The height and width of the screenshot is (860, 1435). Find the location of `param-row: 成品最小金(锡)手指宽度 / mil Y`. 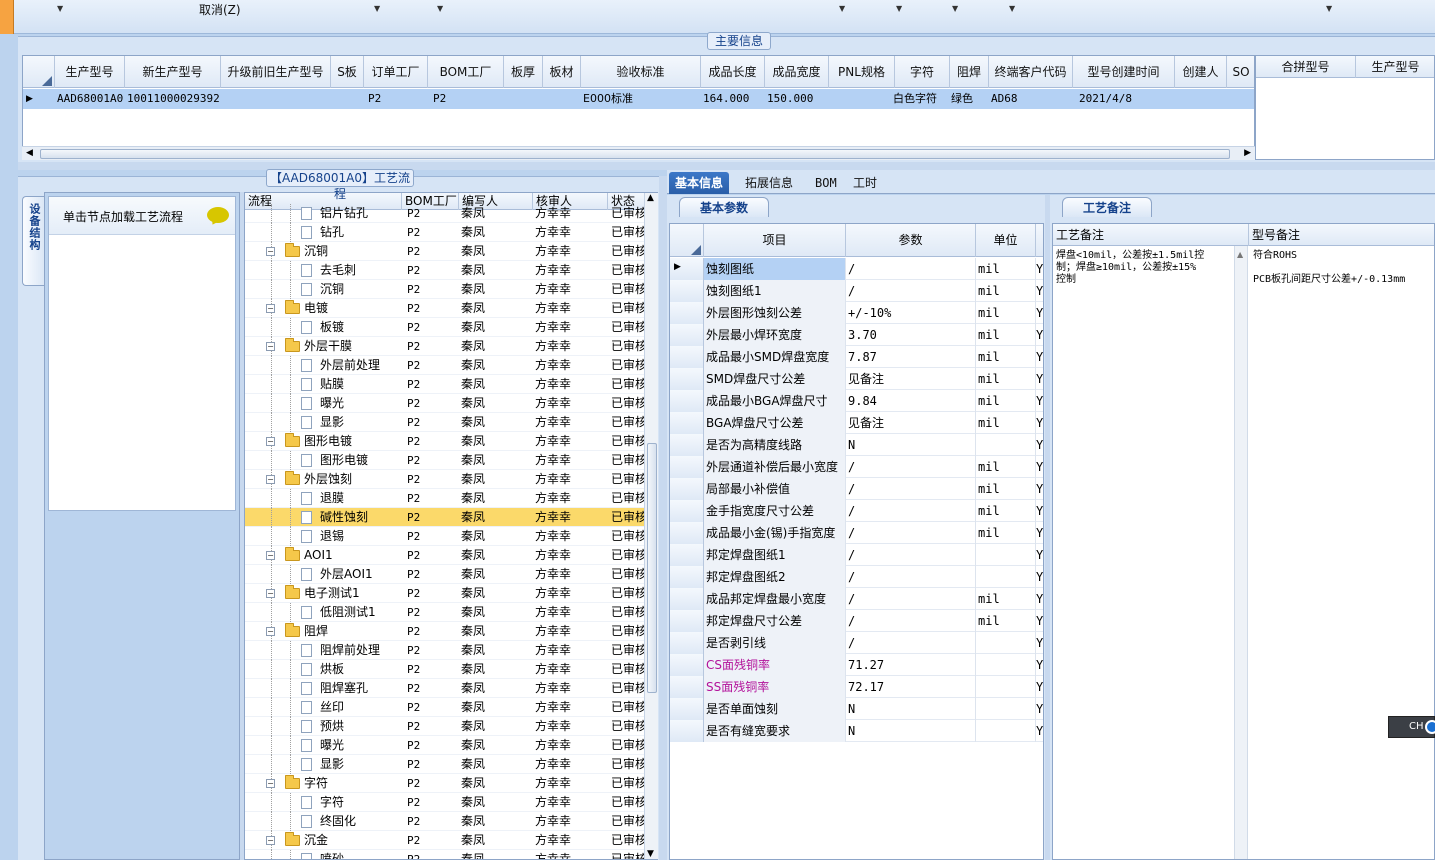

param-row: 成品最小金(锡)手指宽度 / mil Y is located at coordinates (856, 533).